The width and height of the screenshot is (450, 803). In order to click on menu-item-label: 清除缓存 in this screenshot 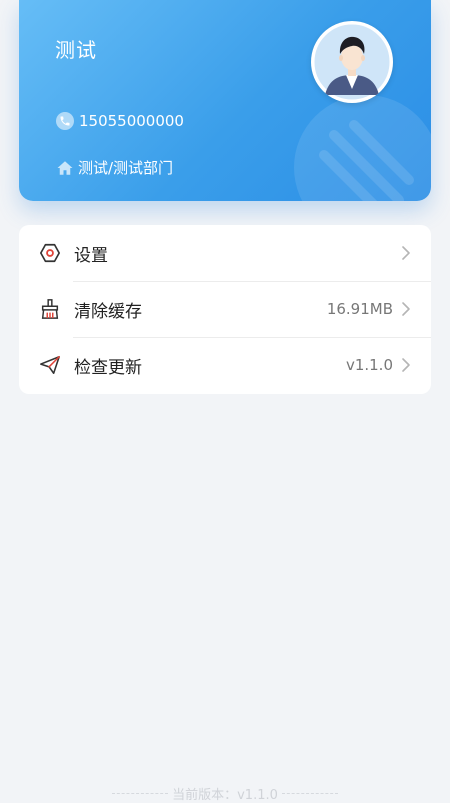, I will do `click(108, 311)`.